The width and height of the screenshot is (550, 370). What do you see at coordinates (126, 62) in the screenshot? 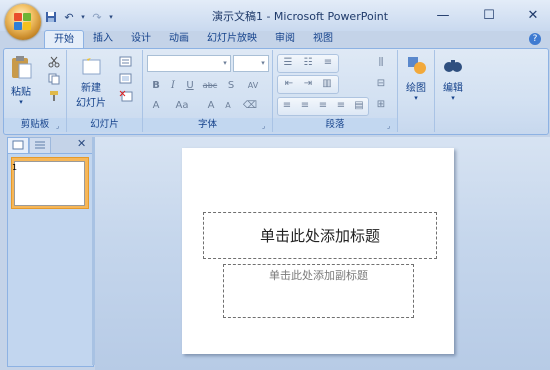
I see `layout-icon` at bounding box center [126, 62].